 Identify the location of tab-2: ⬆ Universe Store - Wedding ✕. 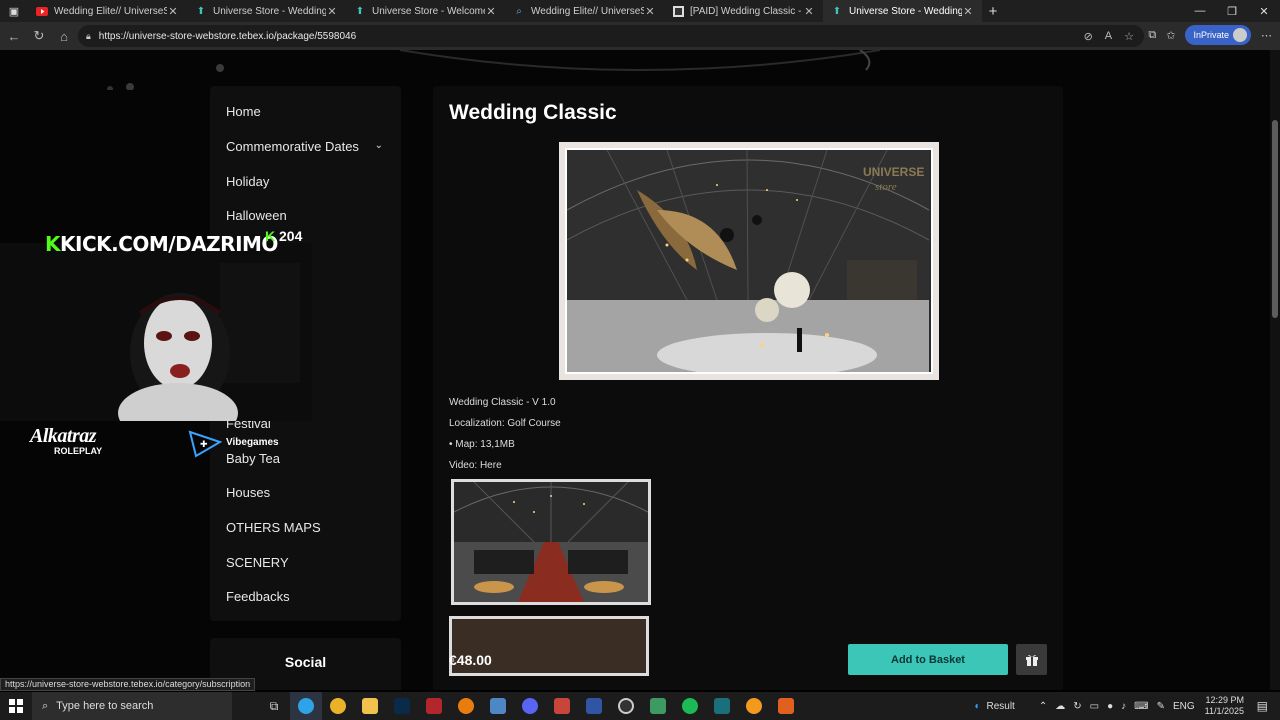
(266, 11).